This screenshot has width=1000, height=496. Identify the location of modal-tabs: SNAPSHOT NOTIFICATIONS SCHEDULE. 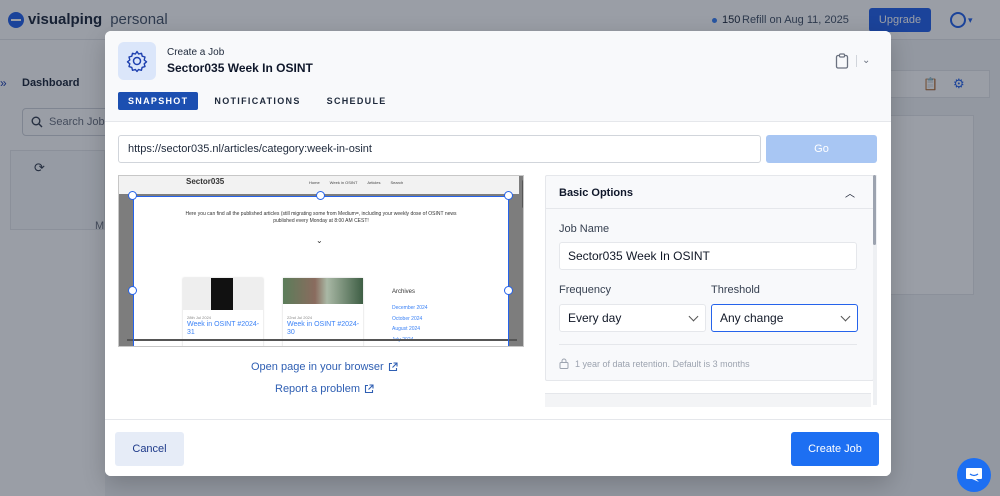
(260, 101).